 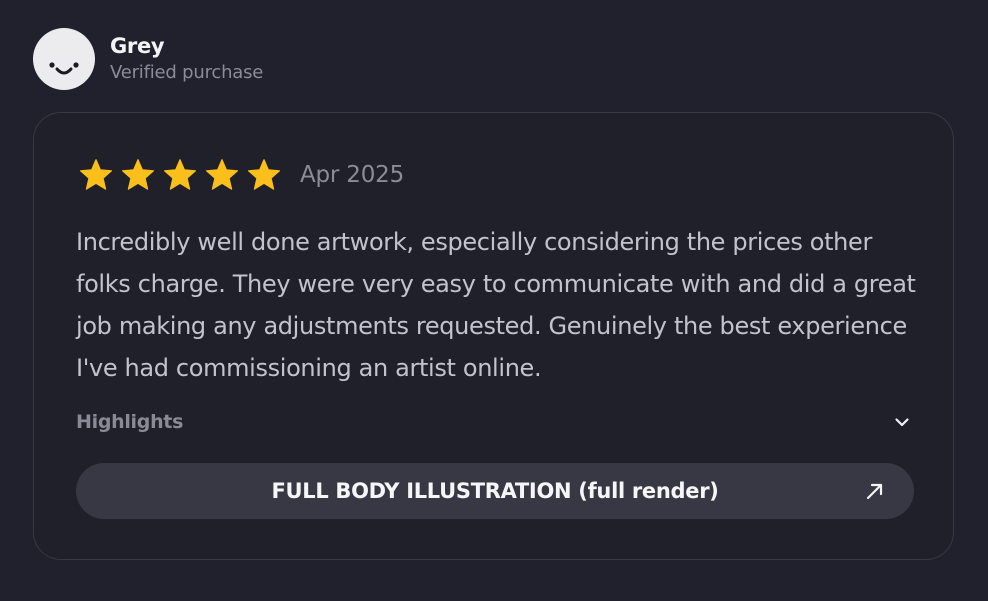 What do you see at coordinates (352, 175) in the screenshot?
I see `review-date: Apr 2025` at bounding box center [352, 175].